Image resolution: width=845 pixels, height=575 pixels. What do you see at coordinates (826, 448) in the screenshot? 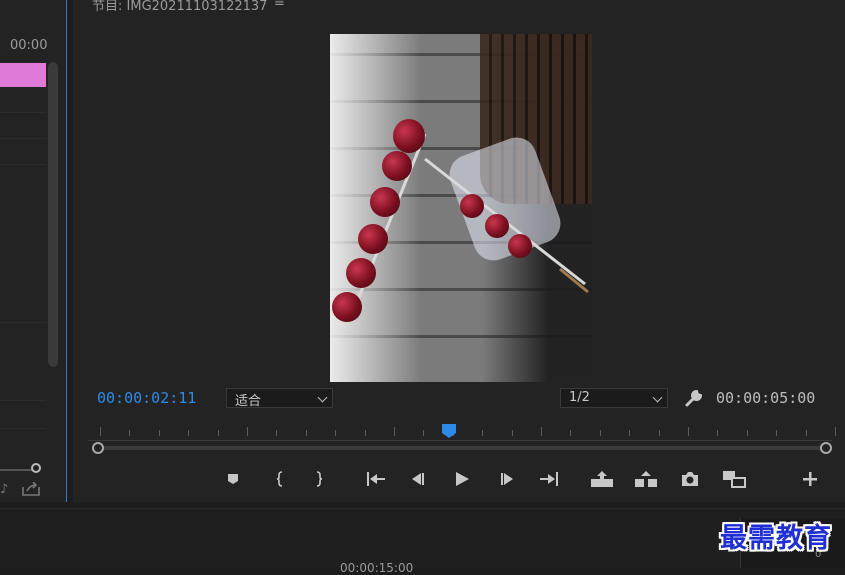
I see `zoom-scroll-handle-right` at bounding box center [826, 448].